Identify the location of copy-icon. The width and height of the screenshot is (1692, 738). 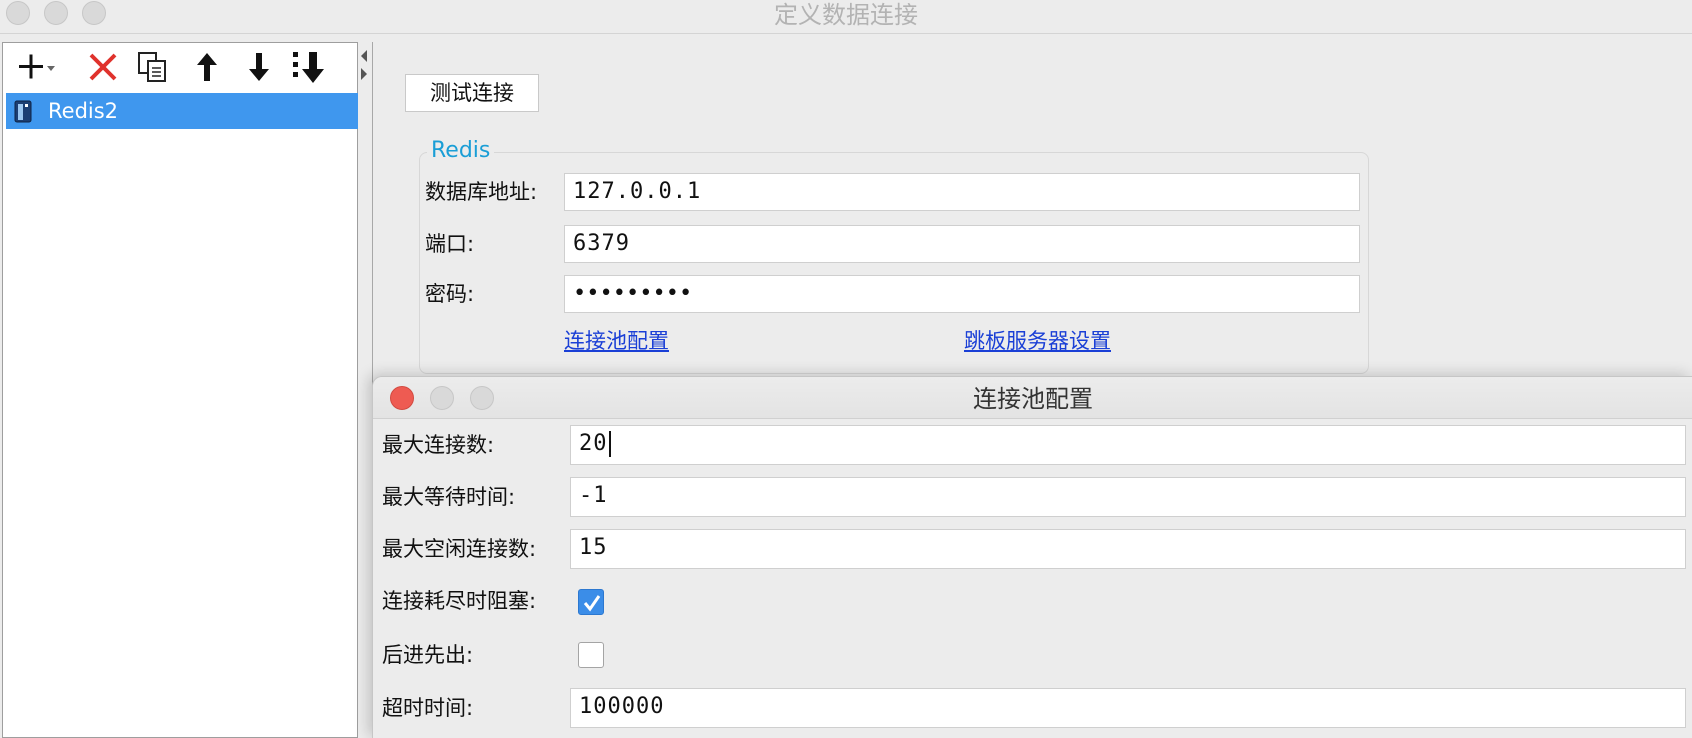
(152, 67).